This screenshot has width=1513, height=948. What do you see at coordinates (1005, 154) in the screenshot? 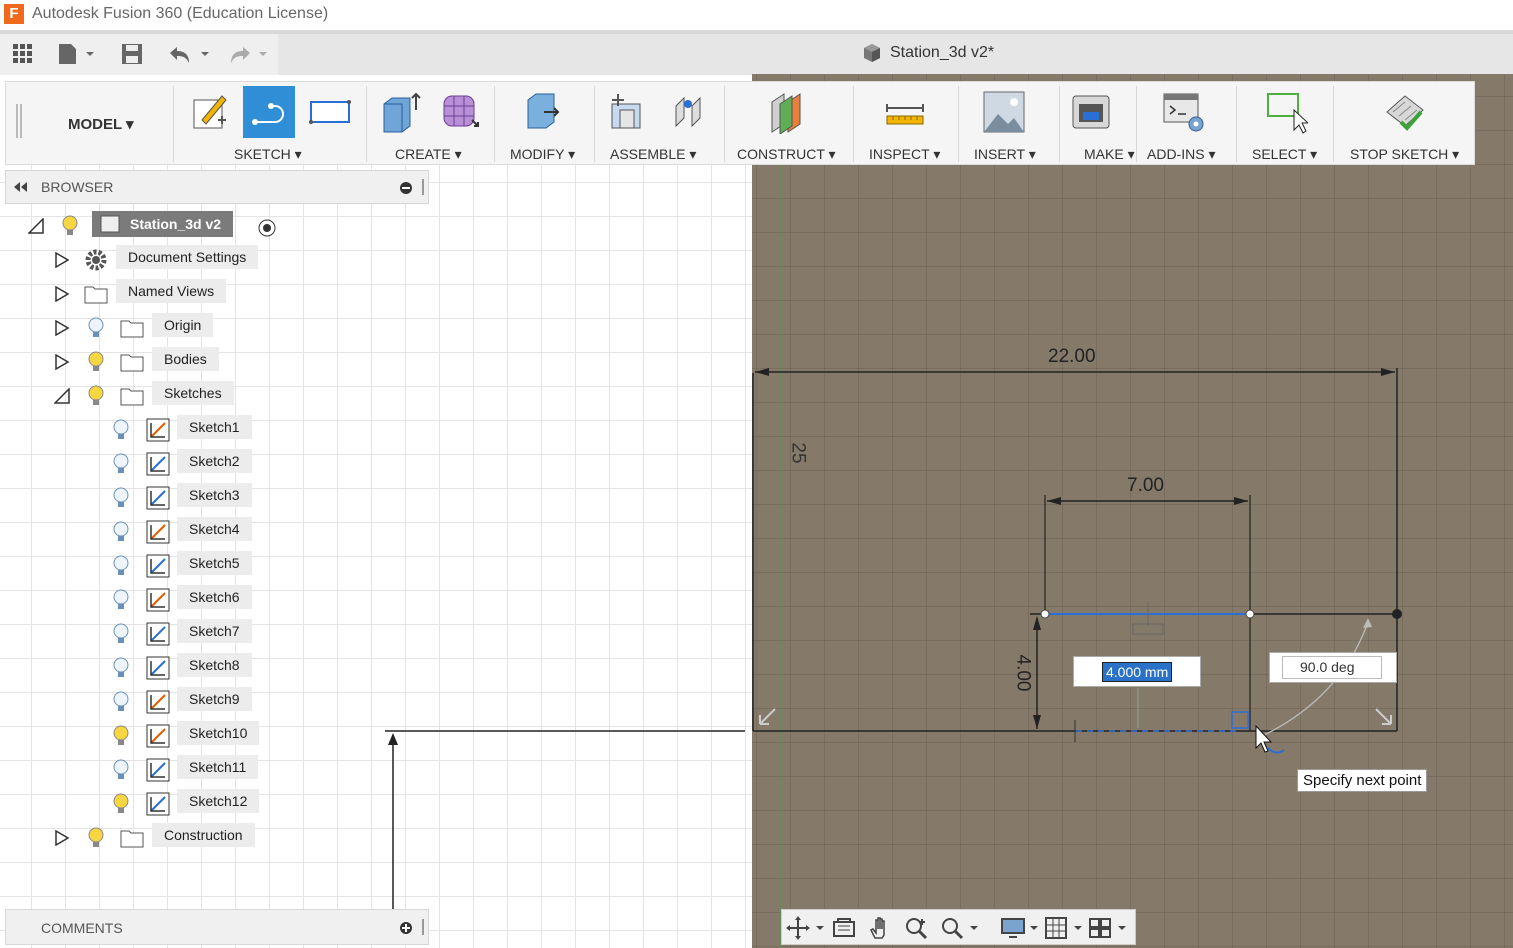
I see `insert-menu: INSERT ▾` at bounding box center [1005, 154].